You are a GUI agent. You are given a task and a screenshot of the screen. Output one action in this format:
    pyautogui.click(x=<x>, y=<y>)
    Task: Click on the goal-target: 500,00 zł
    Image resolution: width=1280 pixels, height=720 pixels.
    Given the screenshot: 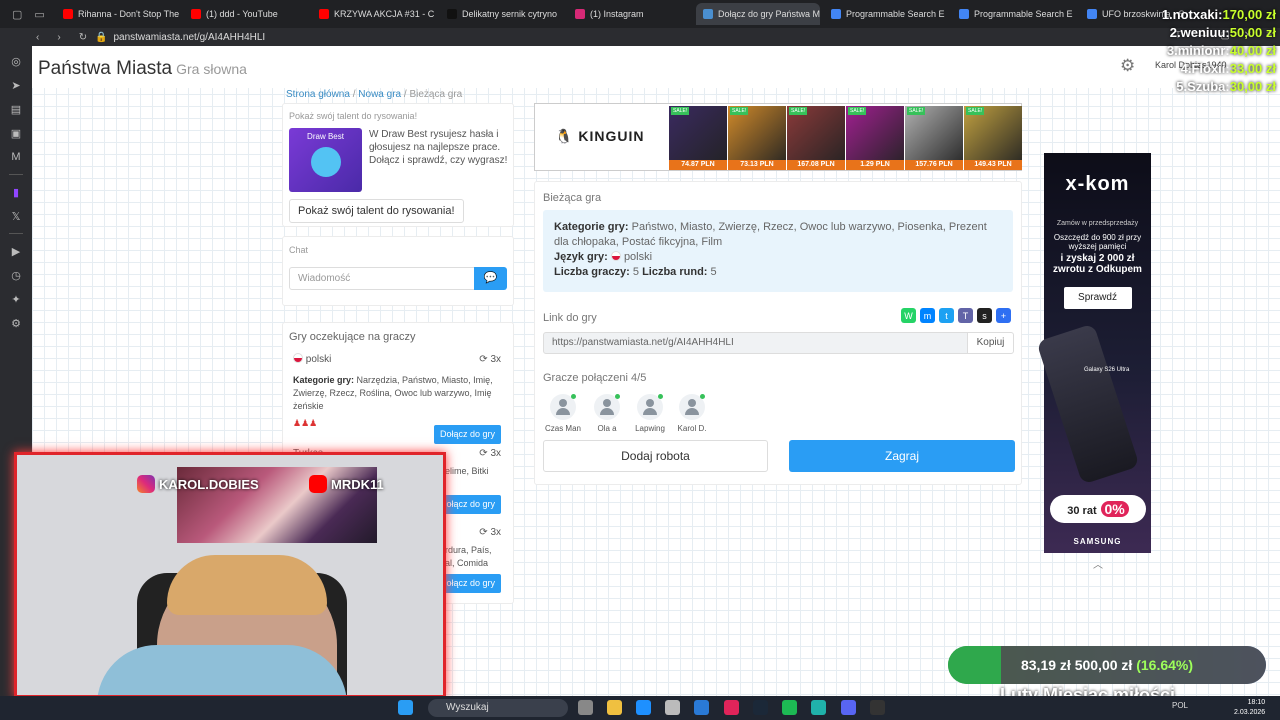 What is the action you would take?
    pyautogui.click(x=1103, y=665)
    